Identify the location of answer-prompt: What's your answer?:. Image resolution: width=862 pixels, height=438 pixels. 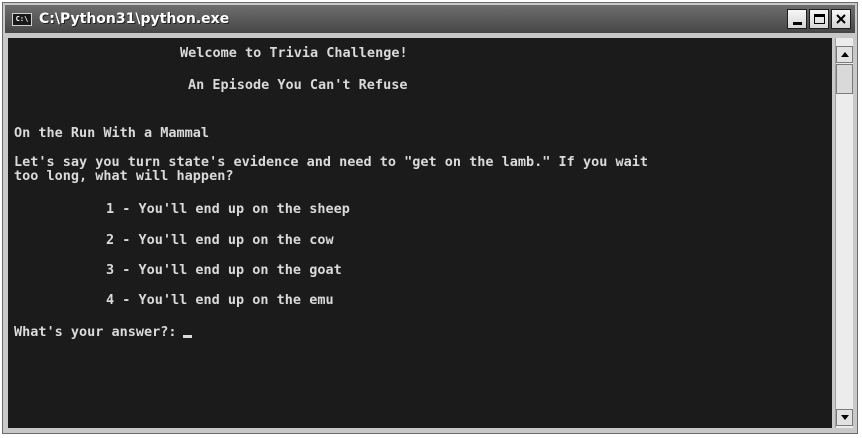
(103, 332).